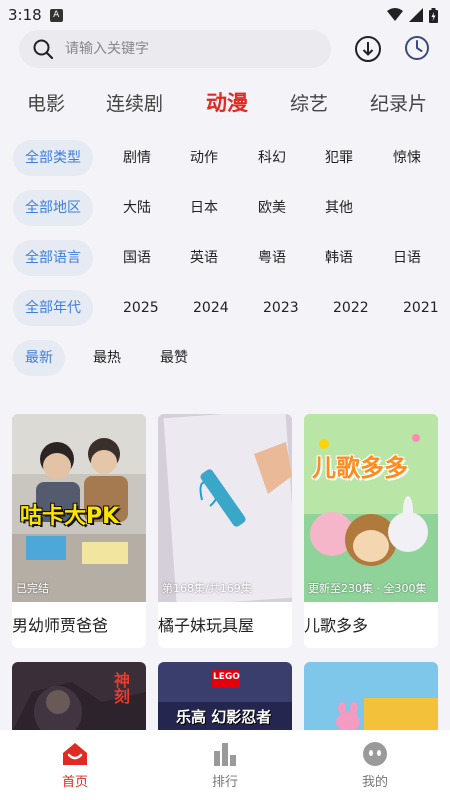 This screenshot has width=450, height=800. Describe the element at coordinates (60, 625) in the screenshot. I see `card-title: 男幼师贾爸爸` at that location.